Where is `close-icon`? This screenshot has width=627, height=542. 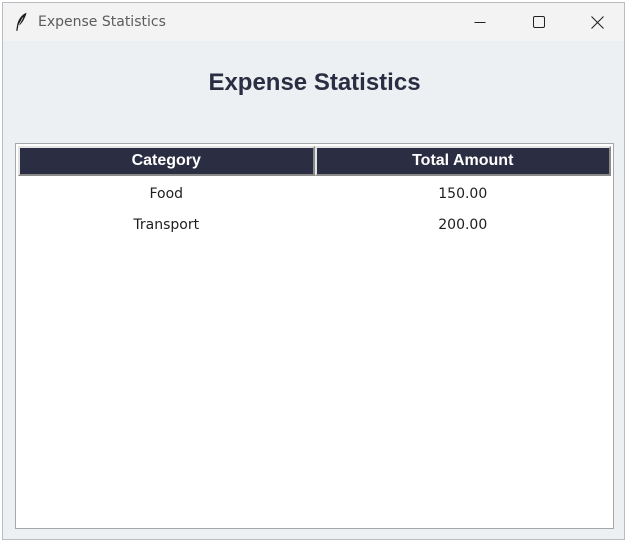 close-icon is located at coordinates (597, 22).